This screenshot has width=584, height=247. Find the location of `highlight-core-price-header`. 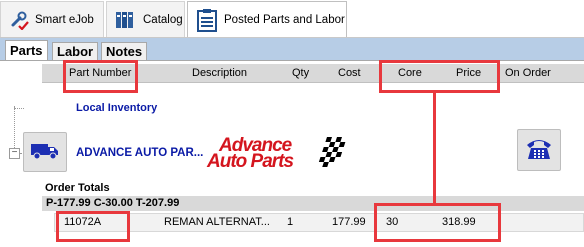

highlight-core-price-header is located at coordinates (439, 76).